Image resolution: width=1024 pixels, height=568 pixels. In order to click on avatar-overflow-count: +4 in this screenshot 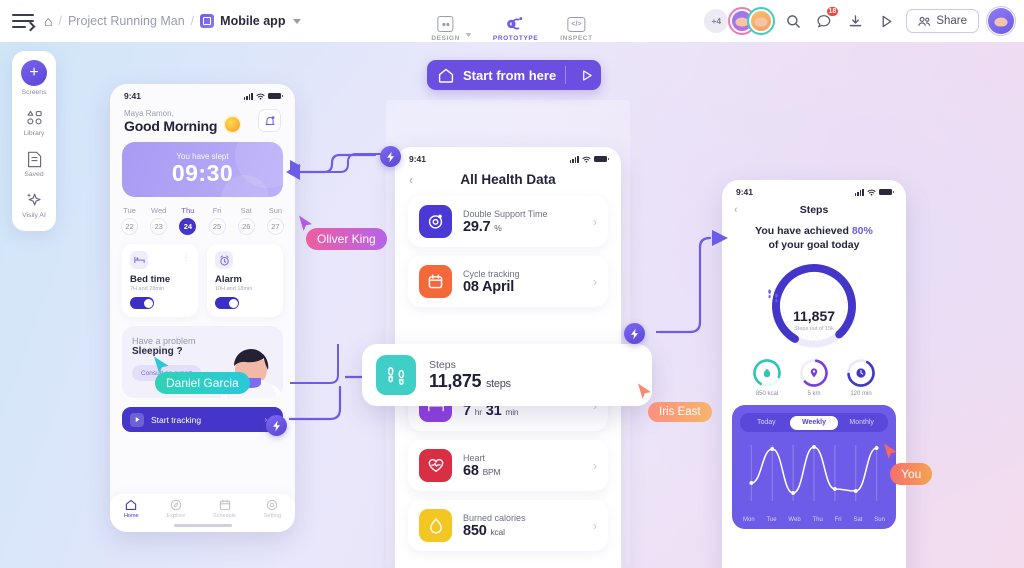, I will do `click(716, 21)`.